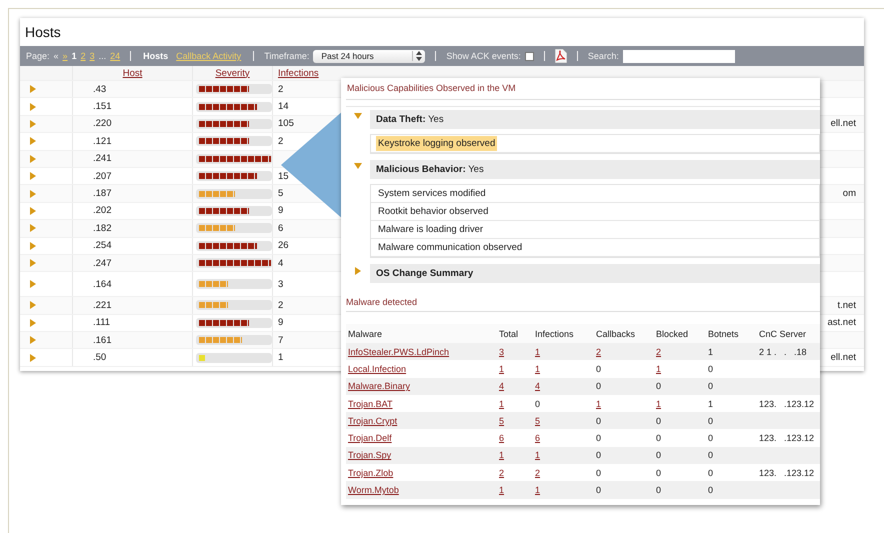 The image size is (884, 533). What do you see at coordinates (283, 106) in the screenshot?
I see `infections-cell: 14` at bounding box center [283, 106].